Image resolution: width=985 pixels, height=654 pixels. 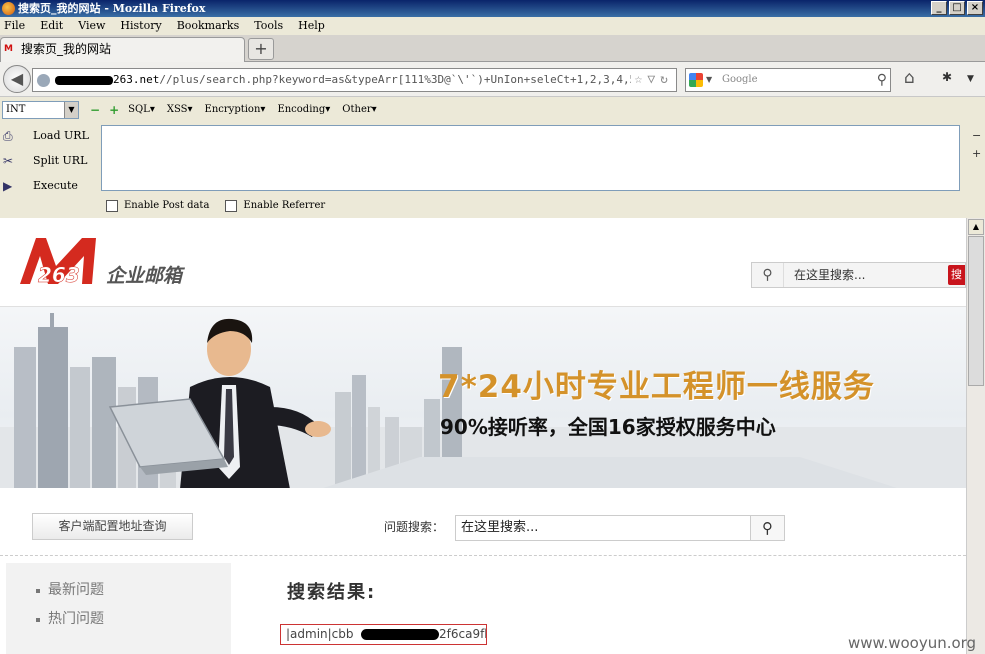 I want to click on toolbar-dropdown-icon: ▼, so click(x=970, y=79).